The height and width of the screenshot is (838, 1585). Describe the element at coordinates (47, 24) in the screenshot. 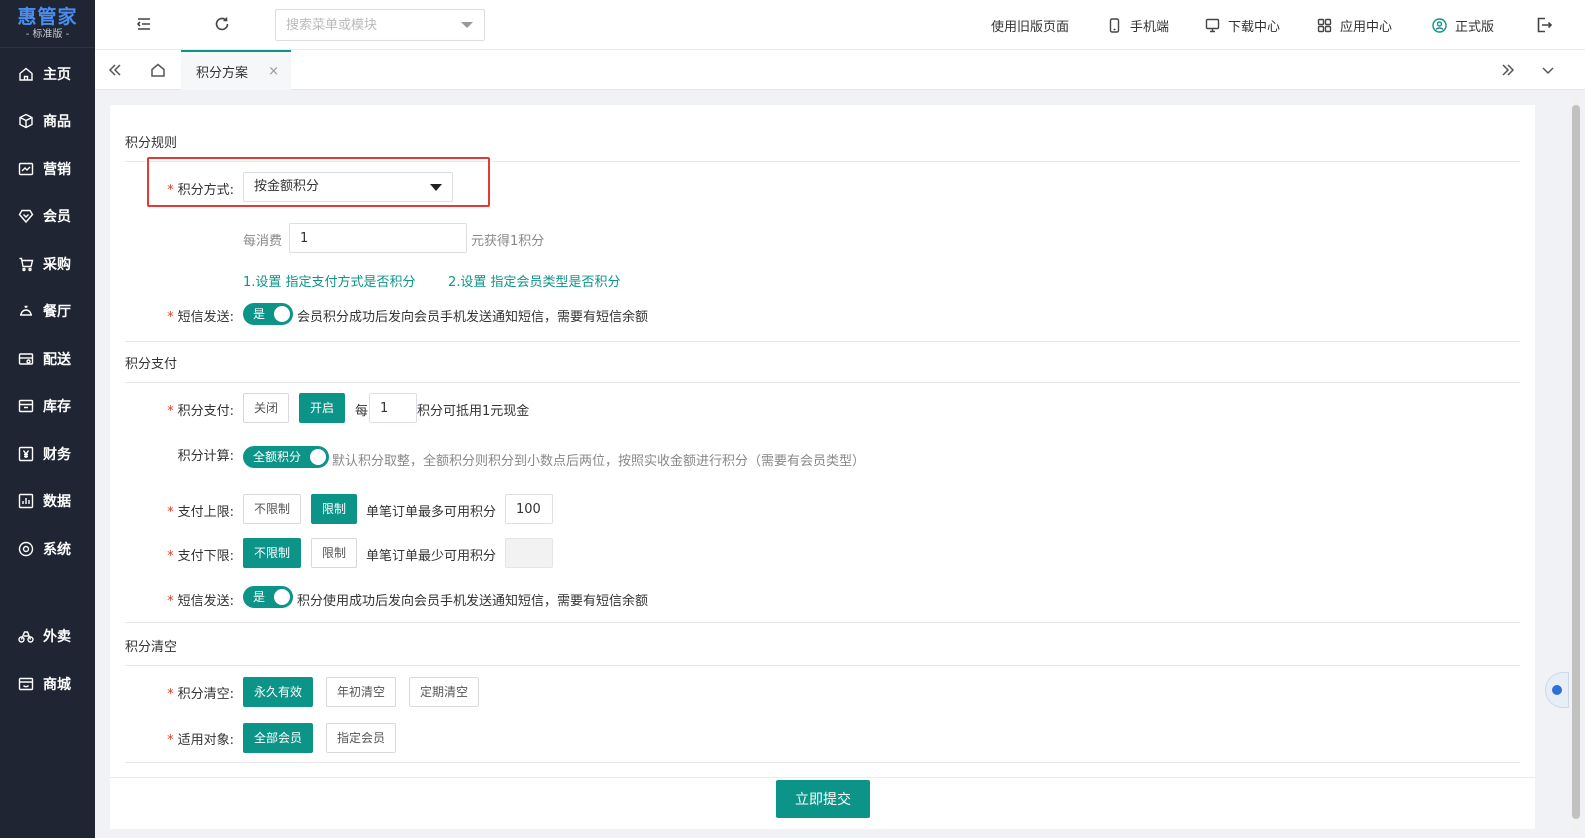

I see `app-logo: 惠管家 - 标准版 -` at that location.